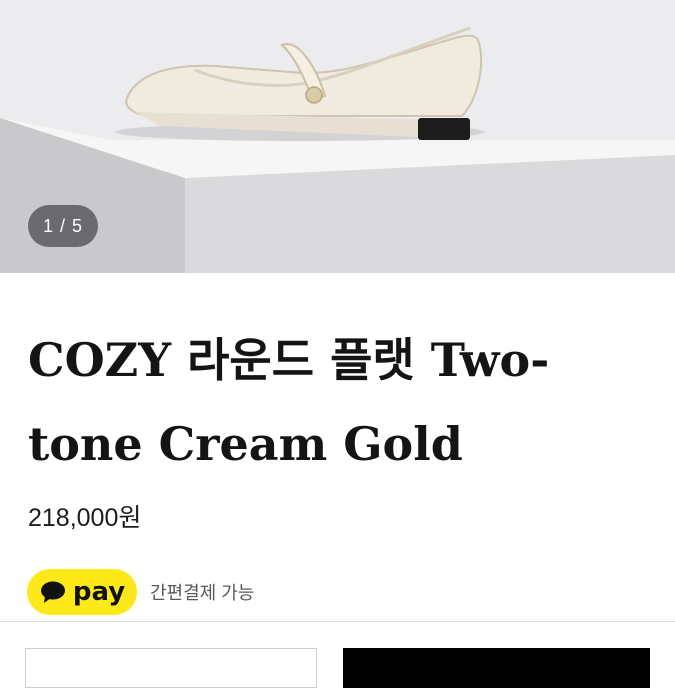 This screenshot has height=688, width=675. I want to click on kakao-pay-badge: pay, so click(82, 592).